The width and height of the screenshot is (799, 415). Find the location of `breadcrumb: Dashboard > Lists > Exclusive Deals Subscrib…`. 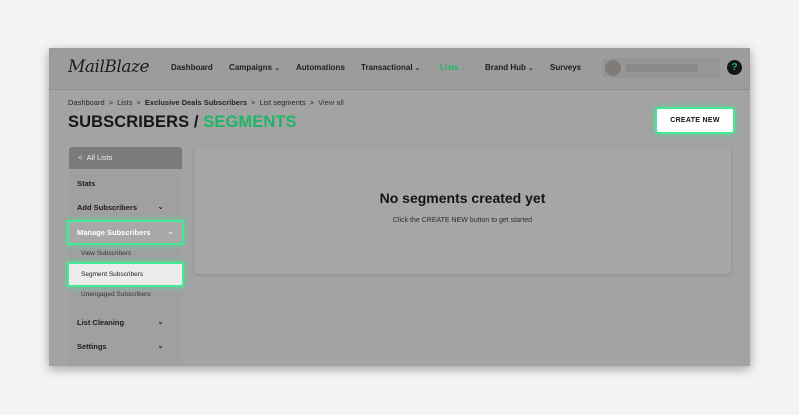

breadcrumb: Dashboard > Lists > Exclusive Deals Subscrib… is located at coordinates (206, 102).